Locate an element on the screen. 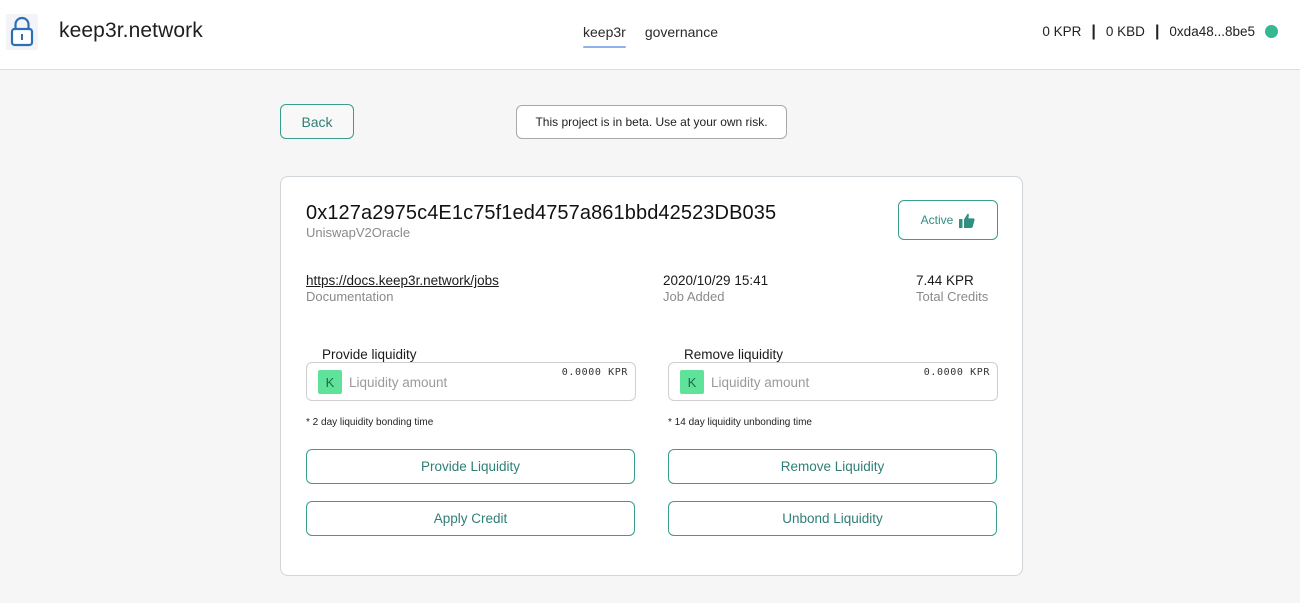  wallet-status: 0 KPR | 0 KBD | 0xda48...8be5 is located at coordinates (1160, 31).